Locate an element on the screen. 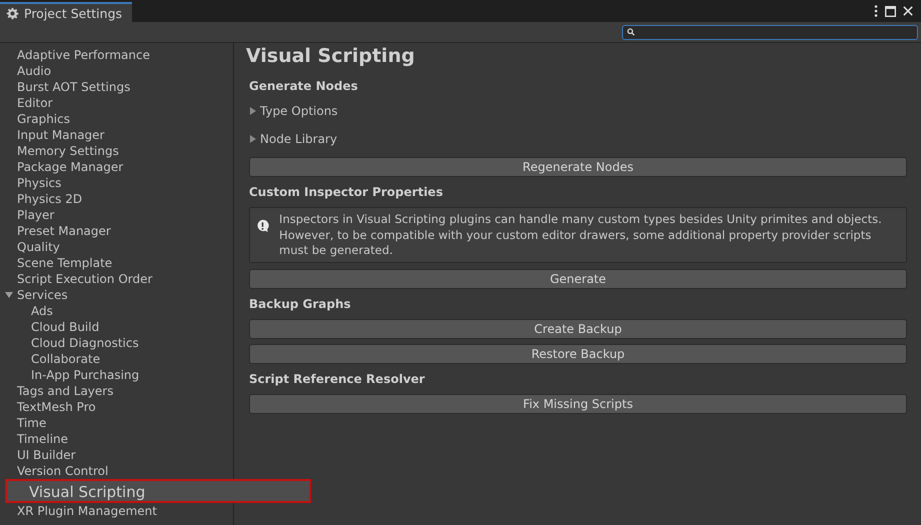 Image resolution: width=921 pixels, height=525 pixels. sidebar-item: Tags and Layers is located at coordinates (116, 391).